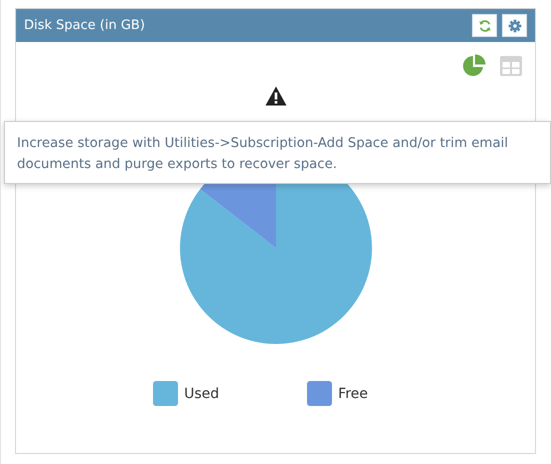  Describe the element at coordinates (263, 154) in the screenshot. I see `tooltip-text: Increase storage with Utilities->Subscription-Add Space and/or trim email documents and purge exports to recover space.` at that location.